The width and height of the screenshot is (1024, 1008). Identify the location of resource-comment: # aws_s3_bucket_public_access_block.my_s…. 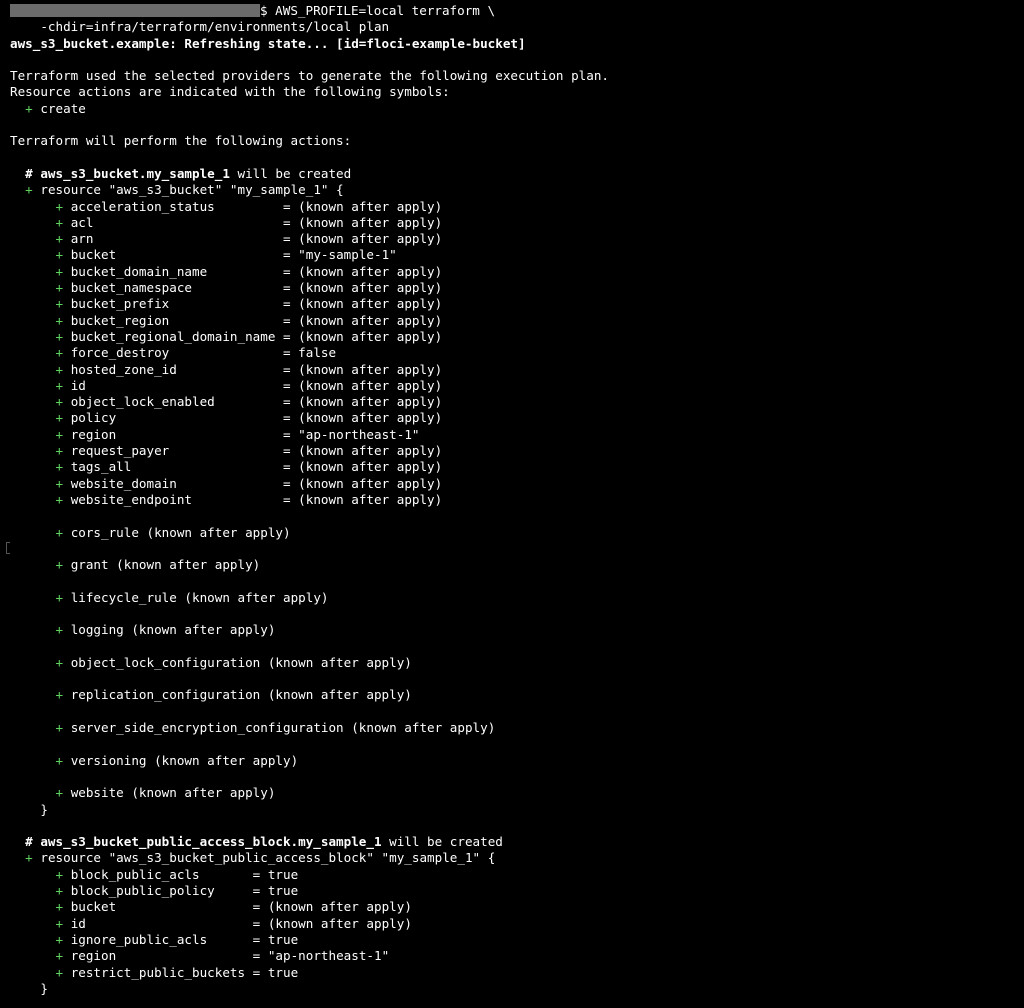
(517, 842).